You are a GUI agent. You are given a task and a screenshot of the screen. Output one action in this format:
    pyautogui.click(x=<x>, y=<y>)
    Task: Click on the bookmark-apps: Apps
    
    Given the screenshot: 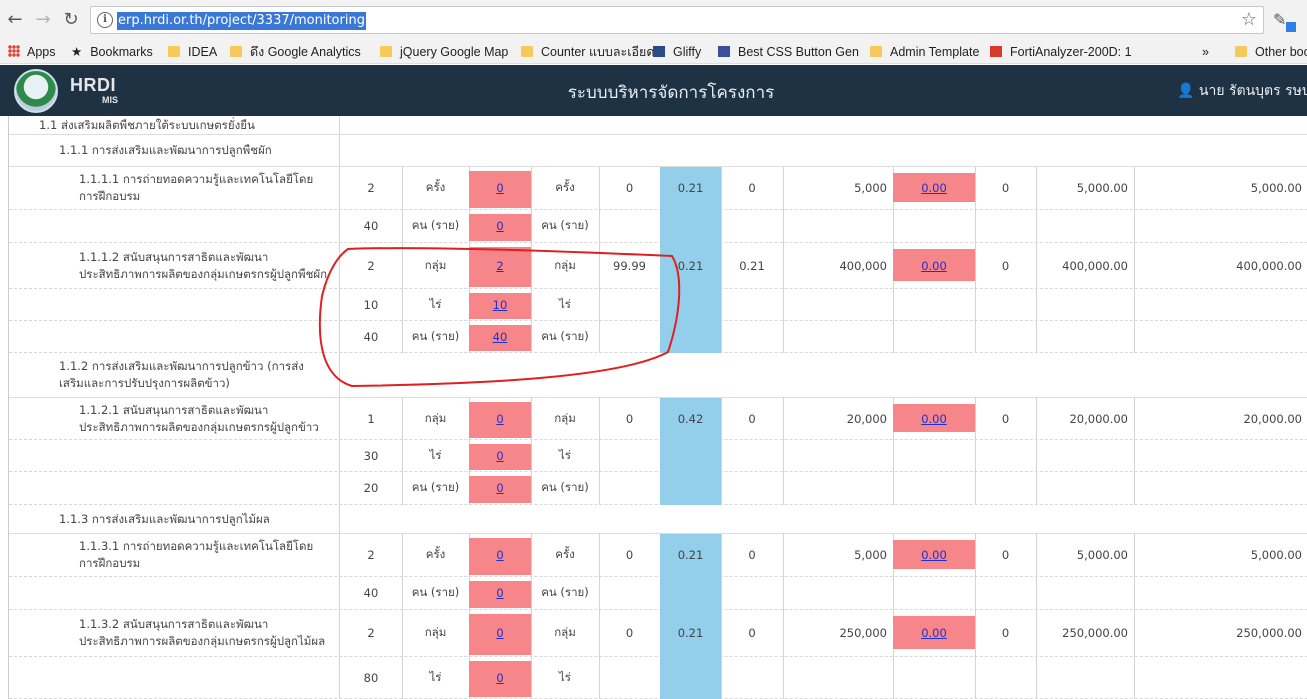 What is the action you would take?
    pyautogui.click(x=32, y=52)
    